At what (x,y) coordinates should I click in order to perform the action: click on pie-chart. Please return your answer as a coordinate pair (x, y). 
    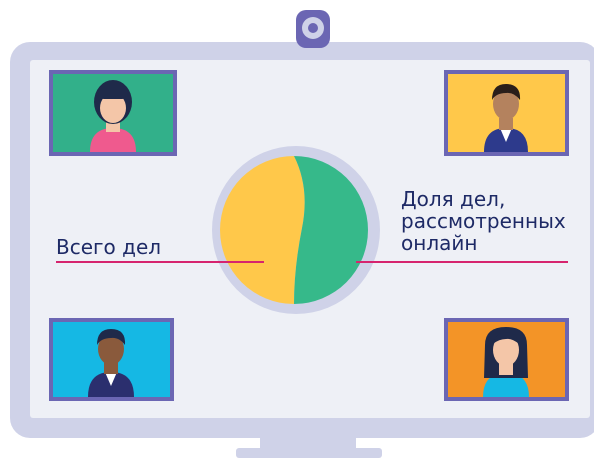
    Looking at the image, I should click on (296, 230).